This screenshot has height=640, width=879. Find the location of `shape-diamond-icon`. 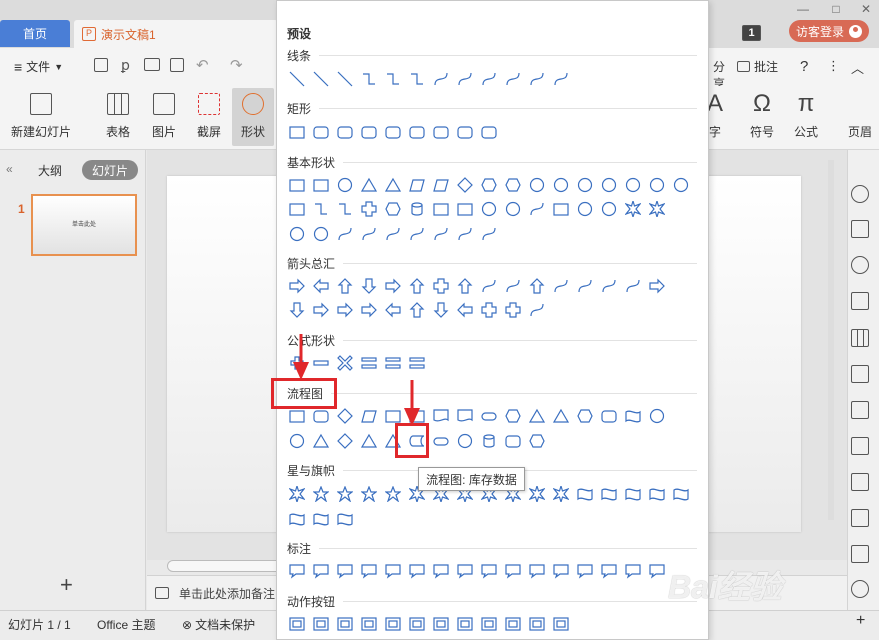

shape-diamond-icon is located at coordinates (465, 185).